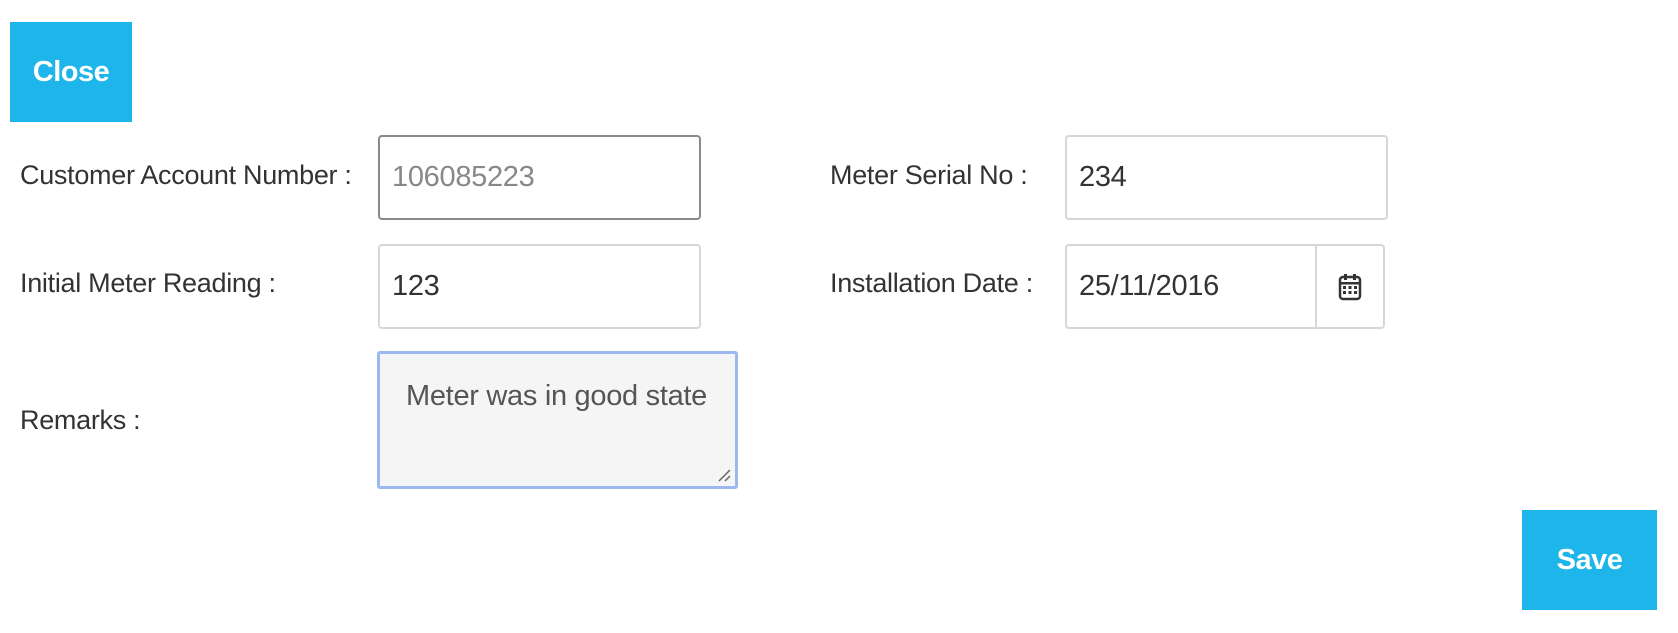  Describe the element at coordinates (556, 396) in the screenshot. I see `remarks-text: Meter was in good state` at that location.